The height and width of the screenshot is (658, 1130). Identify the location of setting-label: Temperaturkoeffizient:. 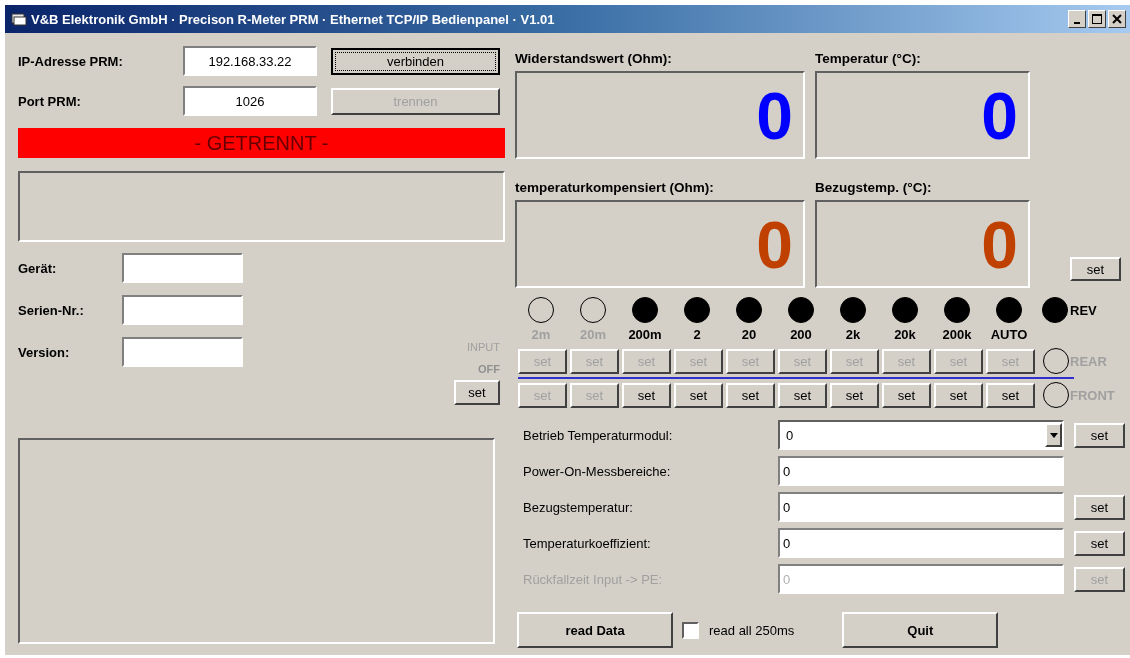
(587, 543).